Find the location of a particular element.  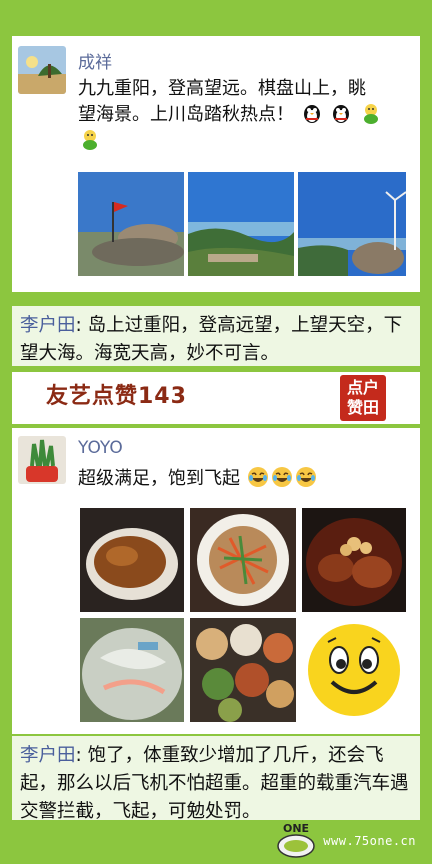

comment-1: 李户田: 岛上过重阳，登高远望，上望天空，下望大海。海宽天高，妙不可言。 is located at coordinates (216, 336).